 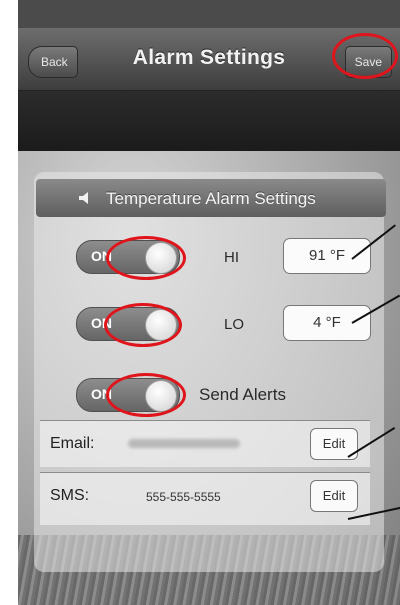 What do you see at coordinates (242, 394) in the screenshot?
I see `send-alerts-label: Send Alerts` at bounding box center [242, 394].